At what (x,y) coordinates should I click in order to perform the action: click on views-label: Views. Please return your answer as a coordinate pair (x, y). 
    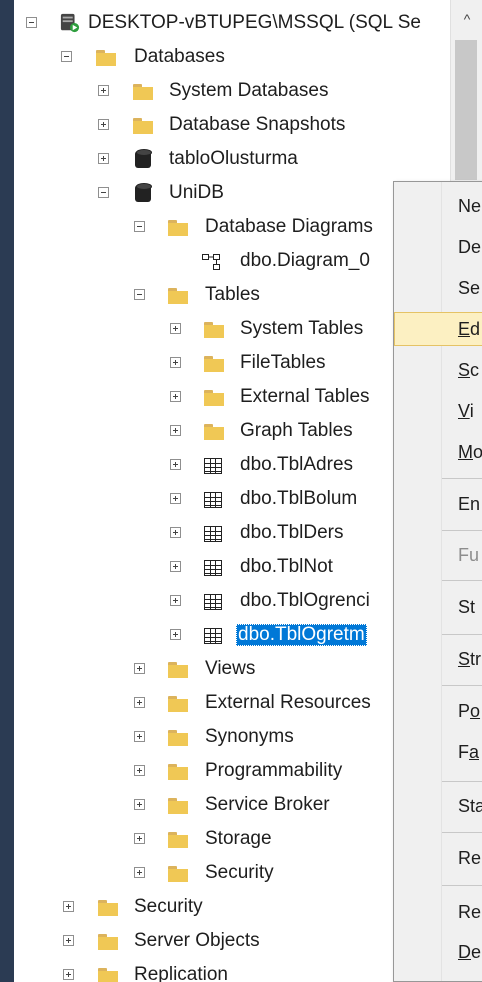
    Looking at the image, I should click on (230, 668).